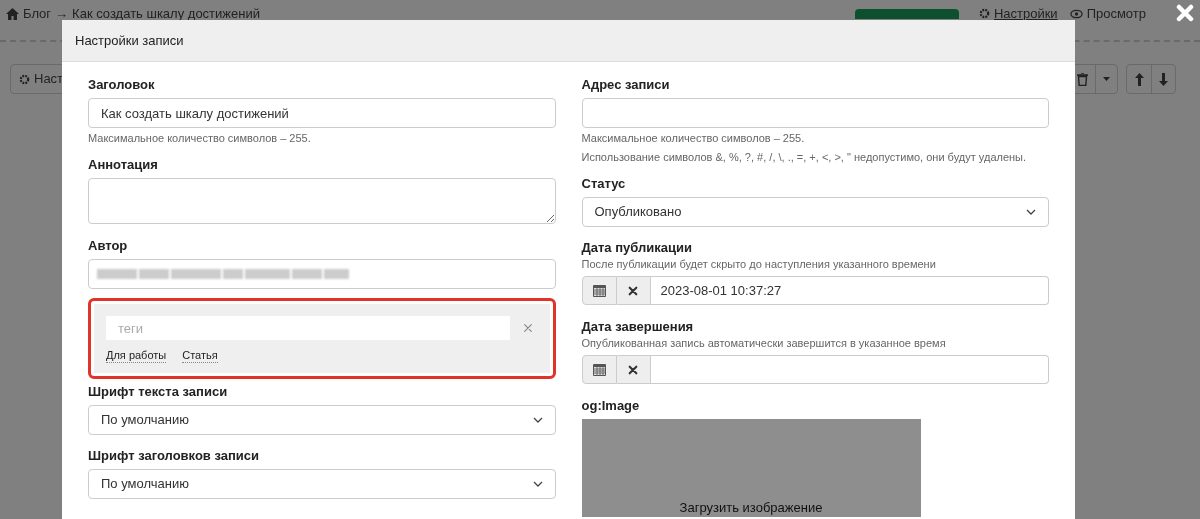  What do you see at coordinates (37, 14) in the screenshot?
I see `breadcrumb-link: Блог` at bounding box center [37, 14].